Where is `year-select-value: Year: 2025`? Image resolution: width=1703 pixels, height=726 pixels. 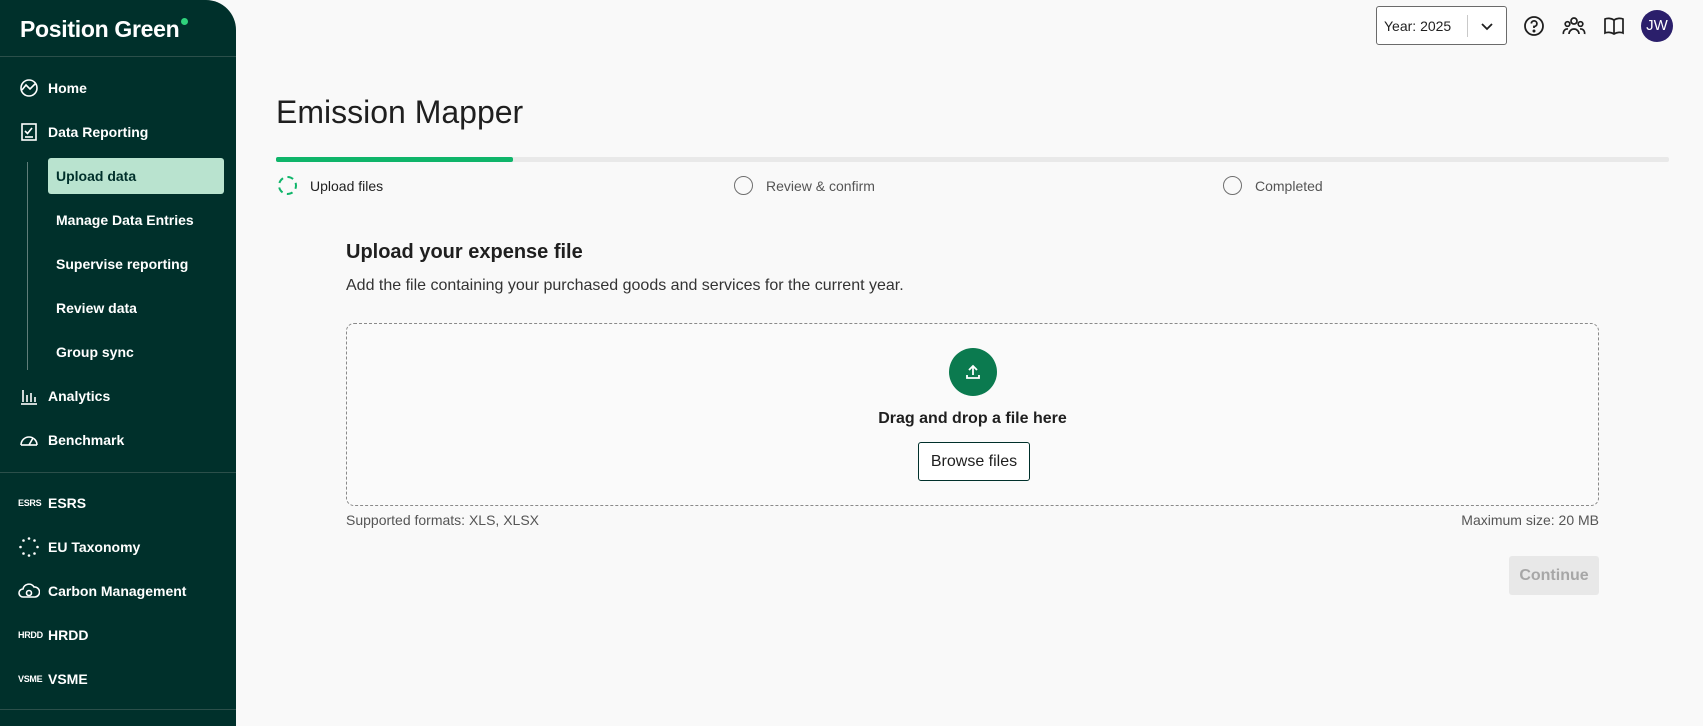
year-select-value: Year: 2025 is located at coordinates (1418, 25).